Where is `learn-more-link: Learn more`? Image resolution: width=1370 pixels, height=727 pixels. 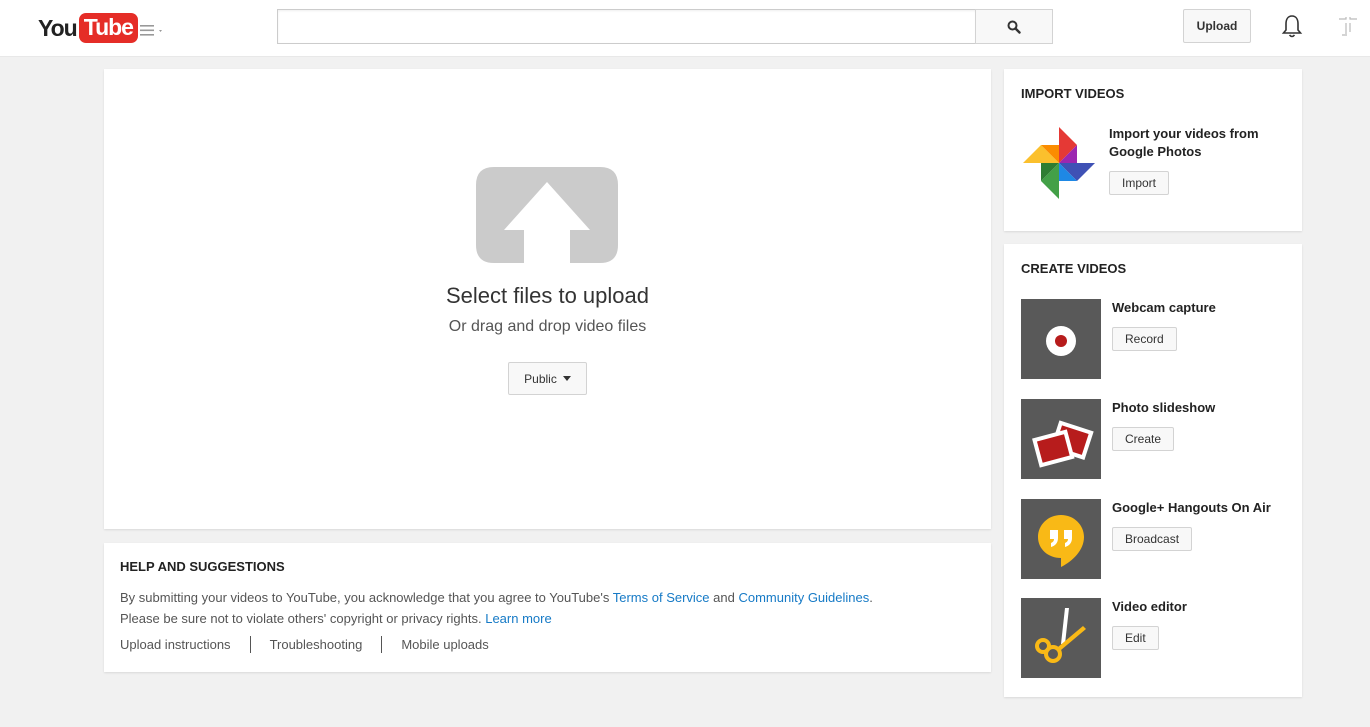 learn-more-link: Learn more is located at coordinates (518, 618).